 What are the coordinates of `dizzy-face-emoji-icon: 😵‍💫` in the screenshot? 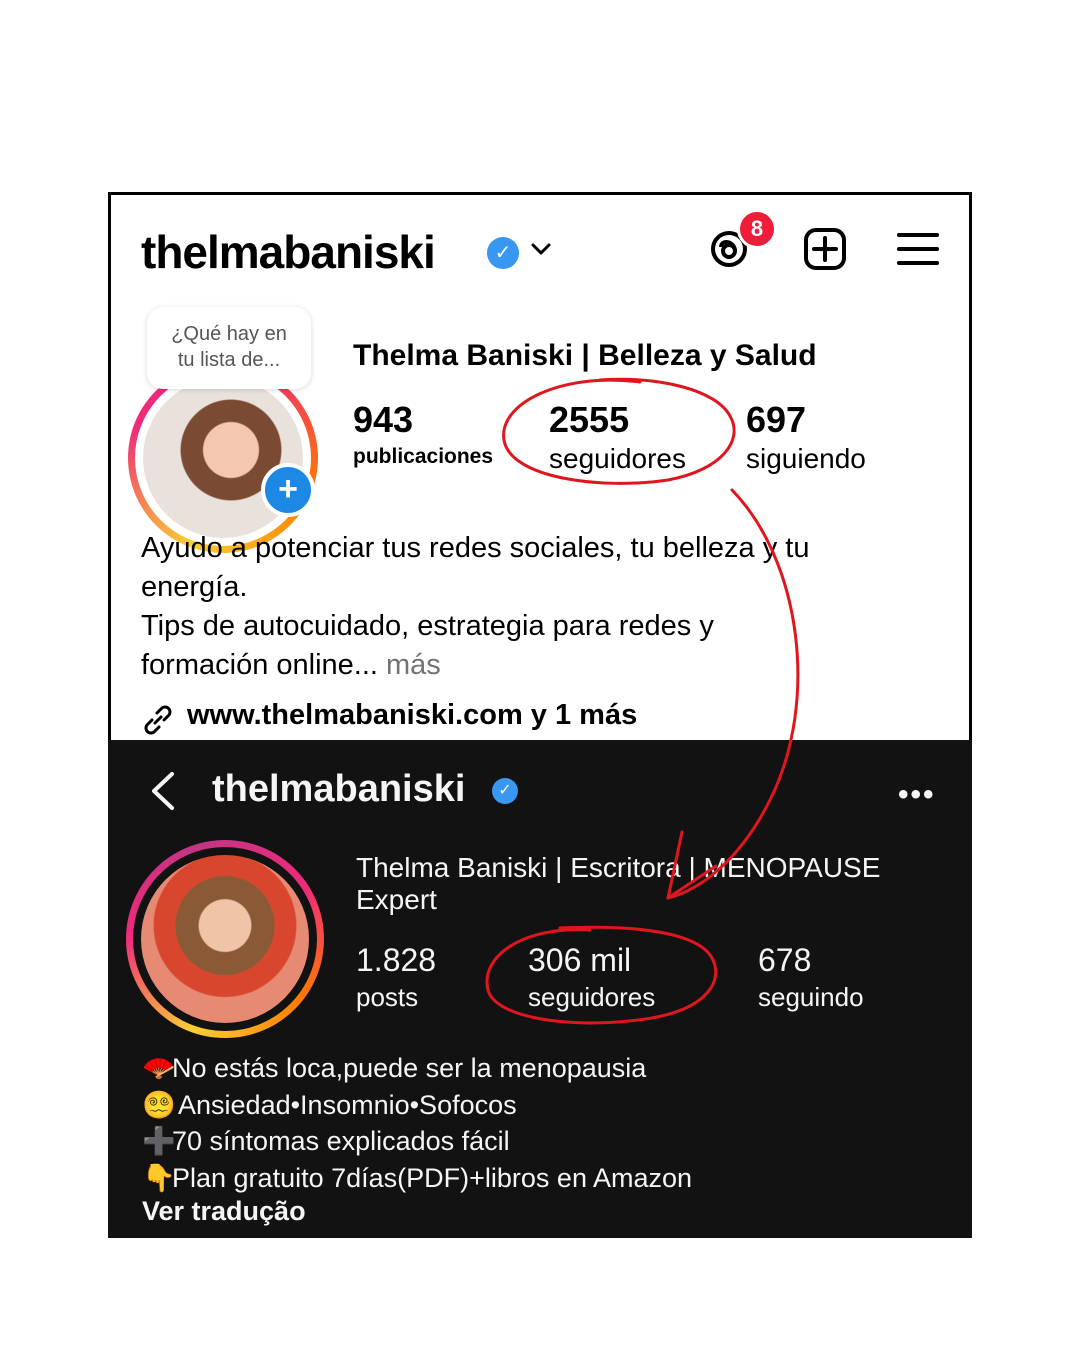 It's located at (159, 1104).